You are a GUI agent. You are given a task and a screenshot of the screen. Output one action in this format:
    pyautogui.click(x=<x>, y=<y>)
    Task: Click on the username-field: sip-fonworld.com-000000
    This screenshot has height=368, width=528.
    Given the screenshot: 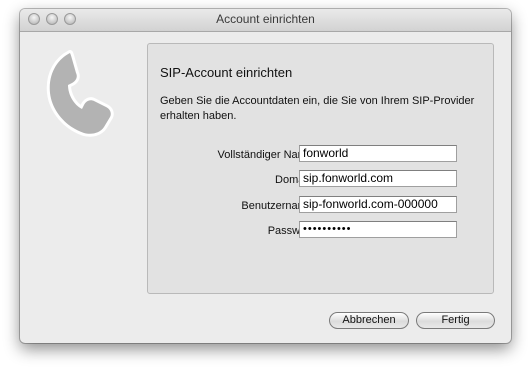 What is the action you would take?
    pyautogui.click(x=378, y=204)
    